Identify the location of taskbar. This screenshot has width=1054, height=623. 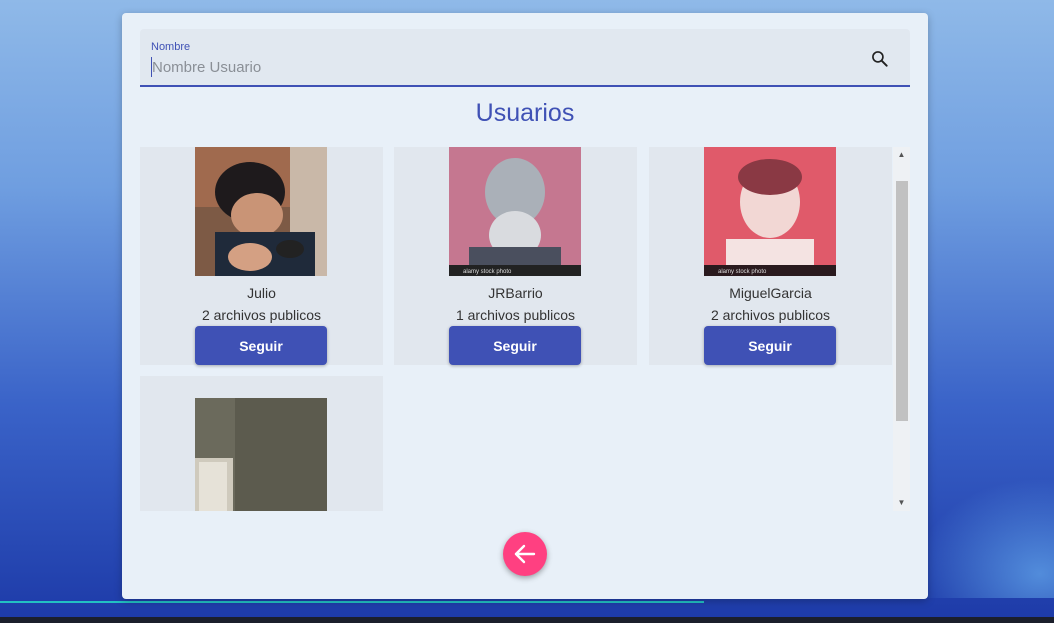
(527, 620).